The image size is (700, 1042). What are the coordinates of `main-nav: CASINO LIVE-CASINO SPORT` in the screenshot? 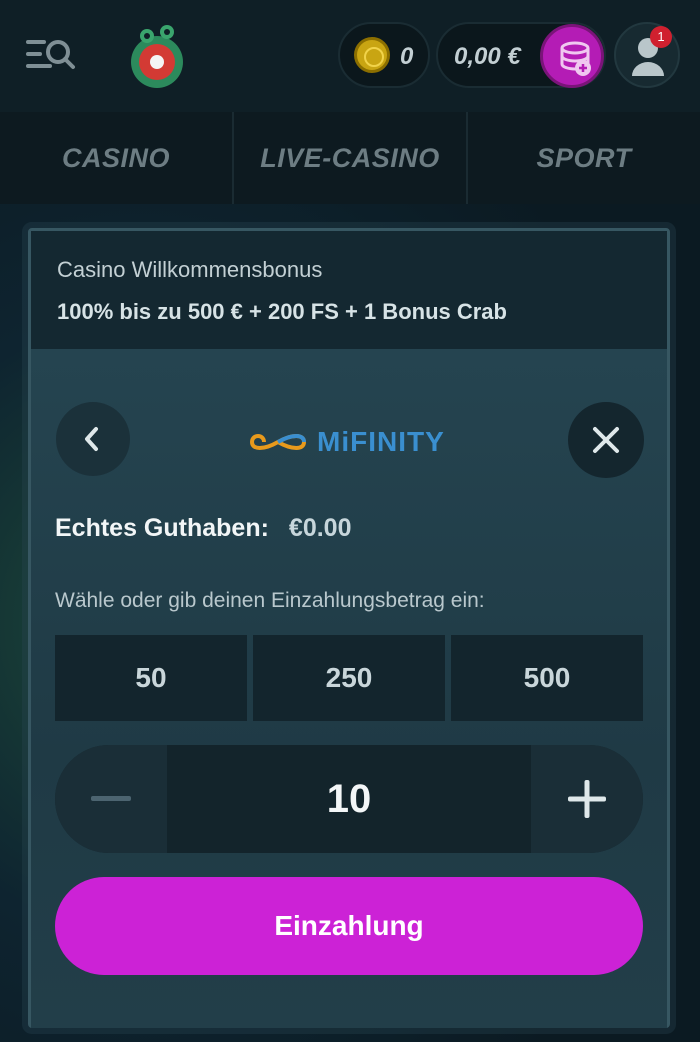 It's located at (350, 158).